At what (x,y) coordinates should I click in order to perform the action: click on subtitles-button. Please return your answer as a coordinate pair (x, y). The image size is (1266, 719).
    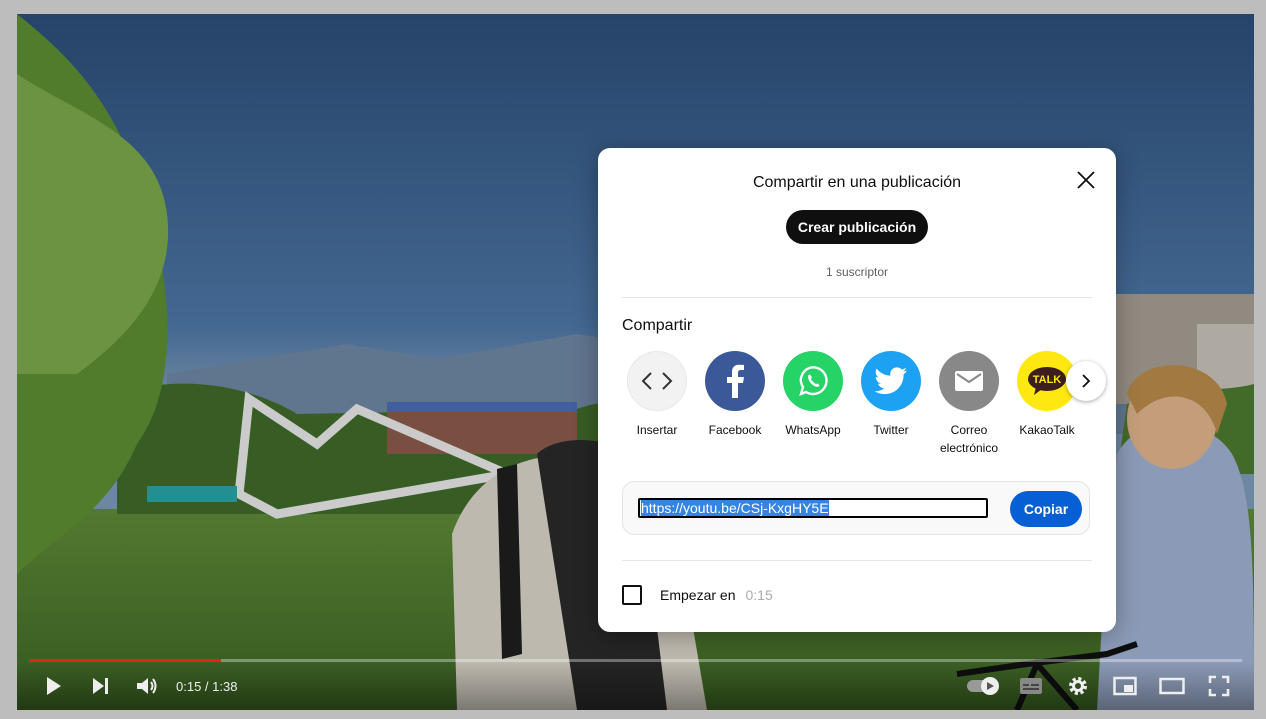
    Looking at the image, I should click on (1030, 686).